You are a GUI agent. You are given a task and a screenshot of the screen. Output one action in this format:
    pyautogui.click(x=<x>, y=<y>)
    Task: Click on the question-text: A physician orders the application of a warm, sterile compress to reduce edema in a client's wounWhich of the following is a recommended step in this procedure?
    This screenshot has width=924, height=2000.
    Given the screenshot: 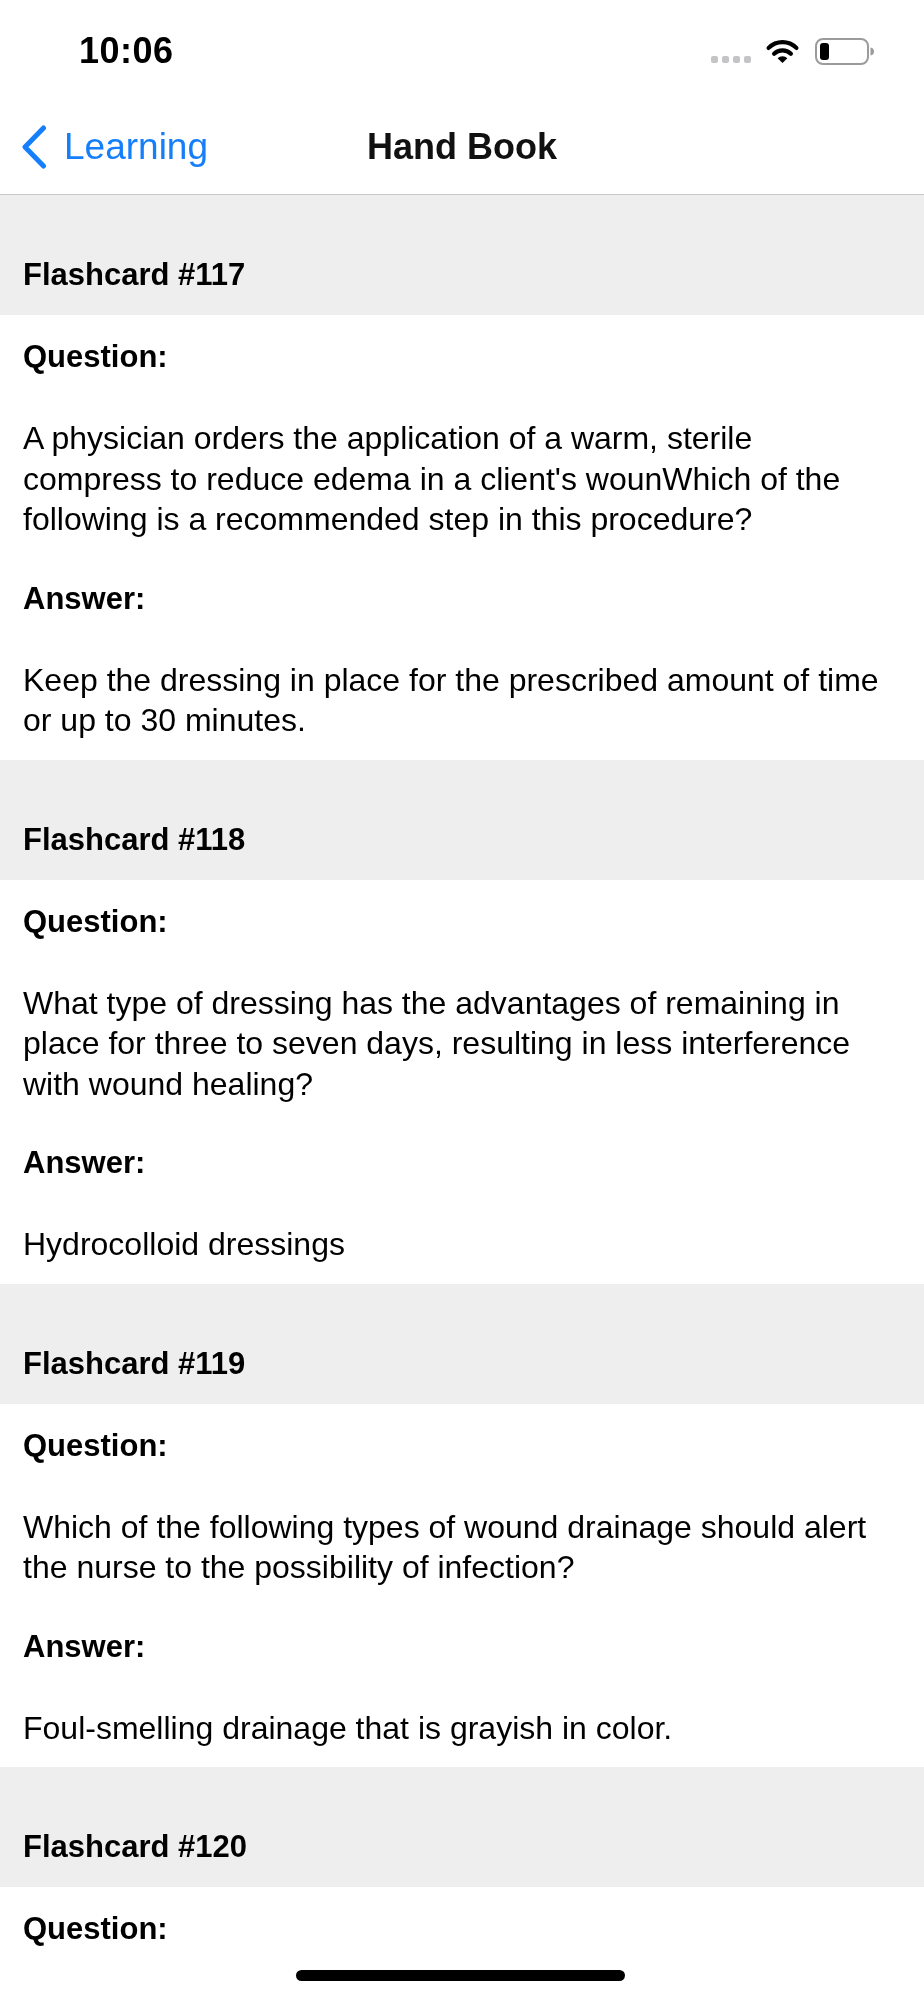 What is the action you would take?
    pyautogui.click(x=432, y=479)
    